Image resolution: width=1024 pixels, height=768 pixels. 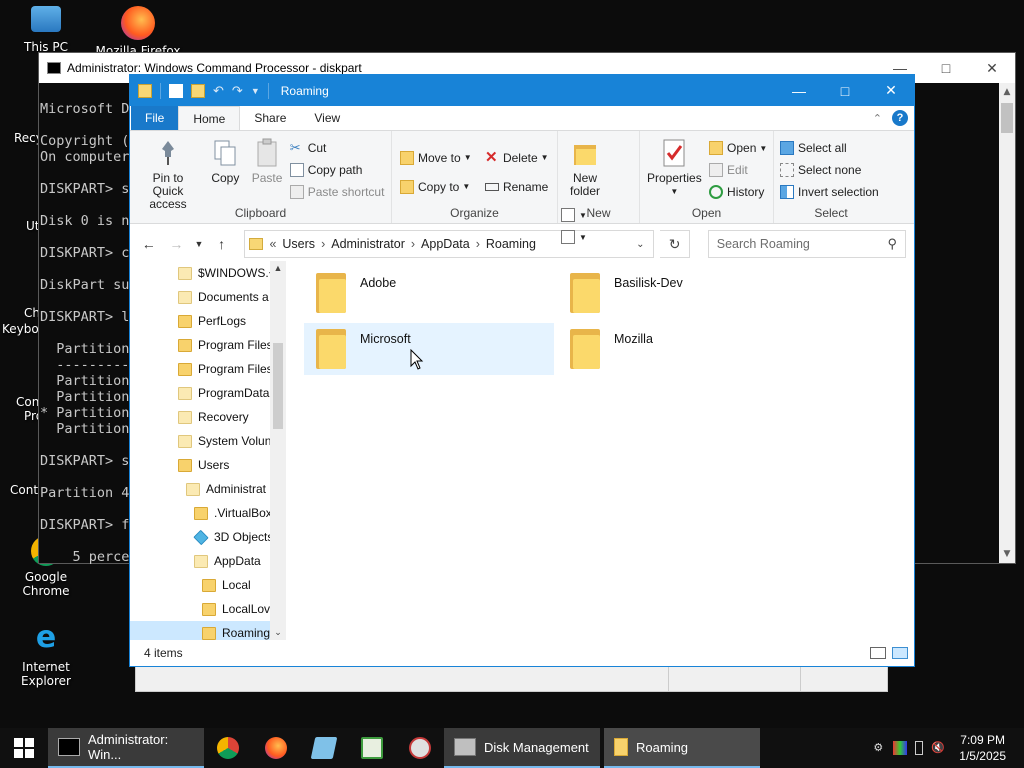 I want to click on desktop-icon-firefox: Mozilla Firefox, so click(x=138, y=32).